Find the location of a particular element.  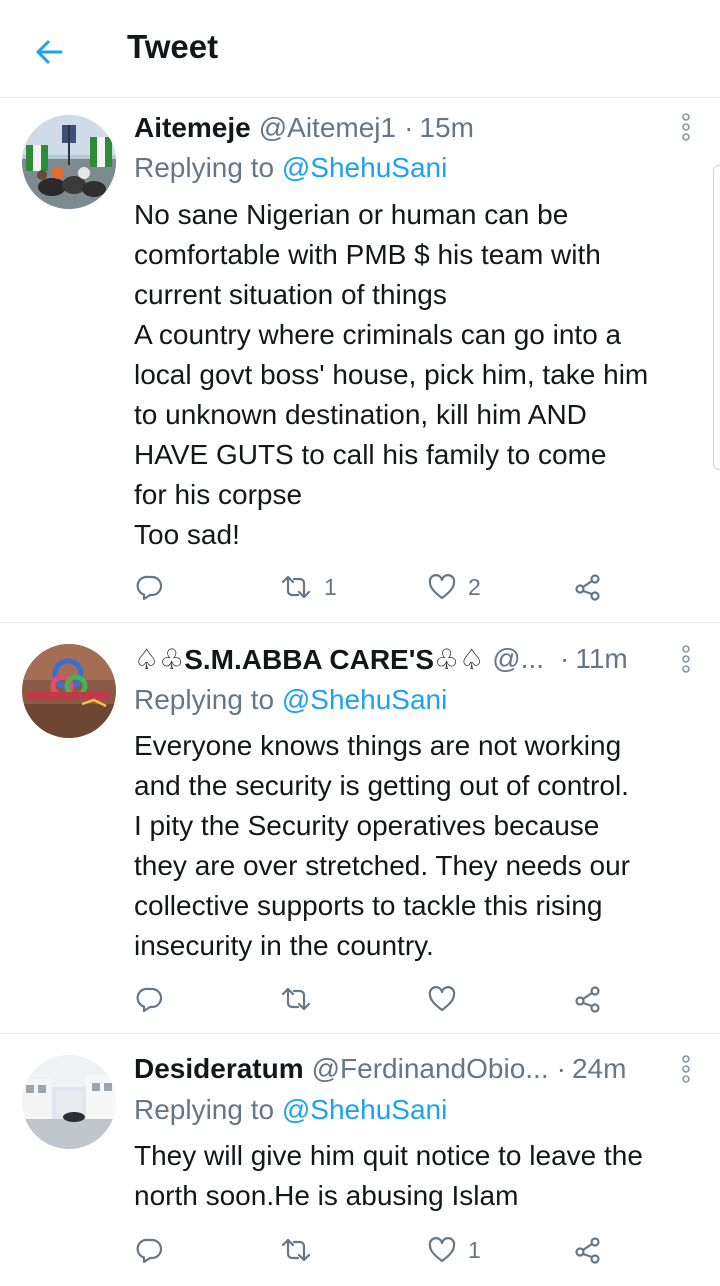

page-title: Tweet is located at coordinates (173, 46).